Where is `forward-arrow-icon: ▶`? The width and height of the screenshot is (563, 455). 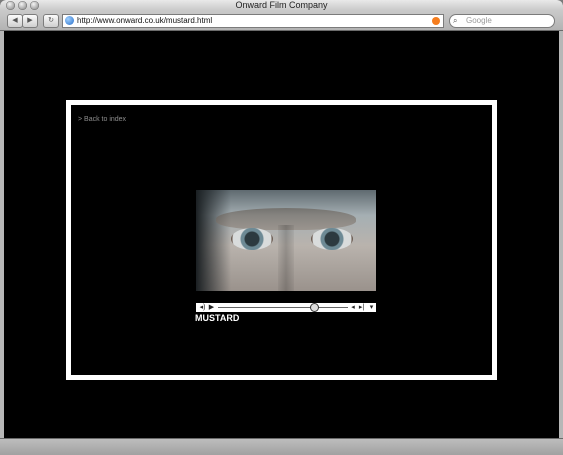
forward-arrow-icon: ▶ is located at coordinates (30, 20).